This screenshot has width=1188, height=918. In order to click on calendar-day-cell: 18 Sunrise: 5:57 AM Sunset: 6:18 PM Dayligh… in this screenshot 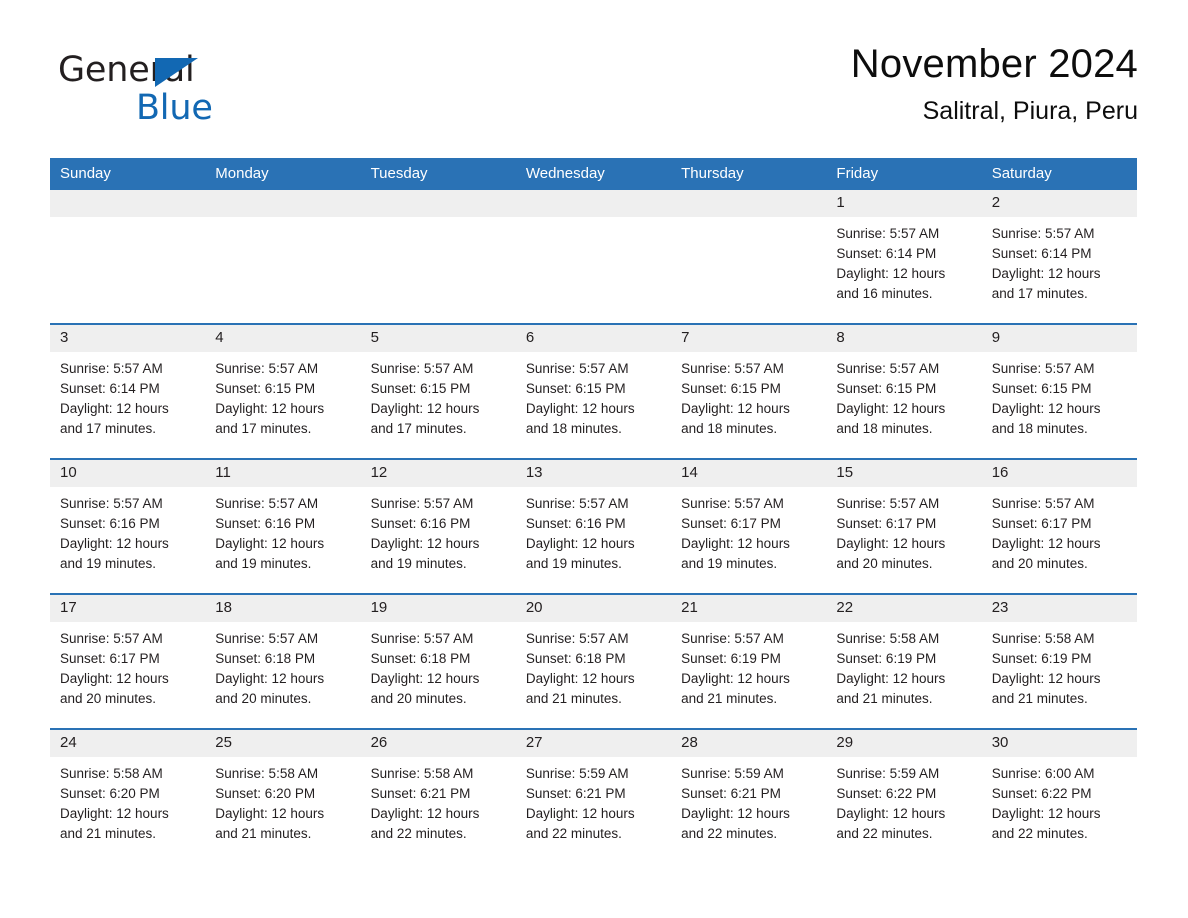, I will do `click(283, 661)`.